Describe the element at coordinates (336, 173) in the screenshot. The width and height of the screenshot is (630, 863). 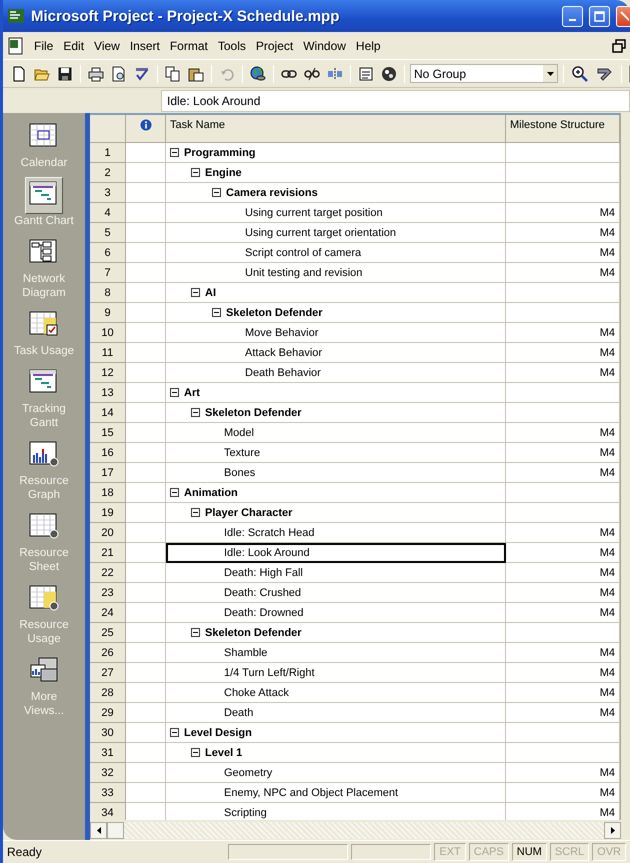
I see `task-name-cell: Engine` at that location.